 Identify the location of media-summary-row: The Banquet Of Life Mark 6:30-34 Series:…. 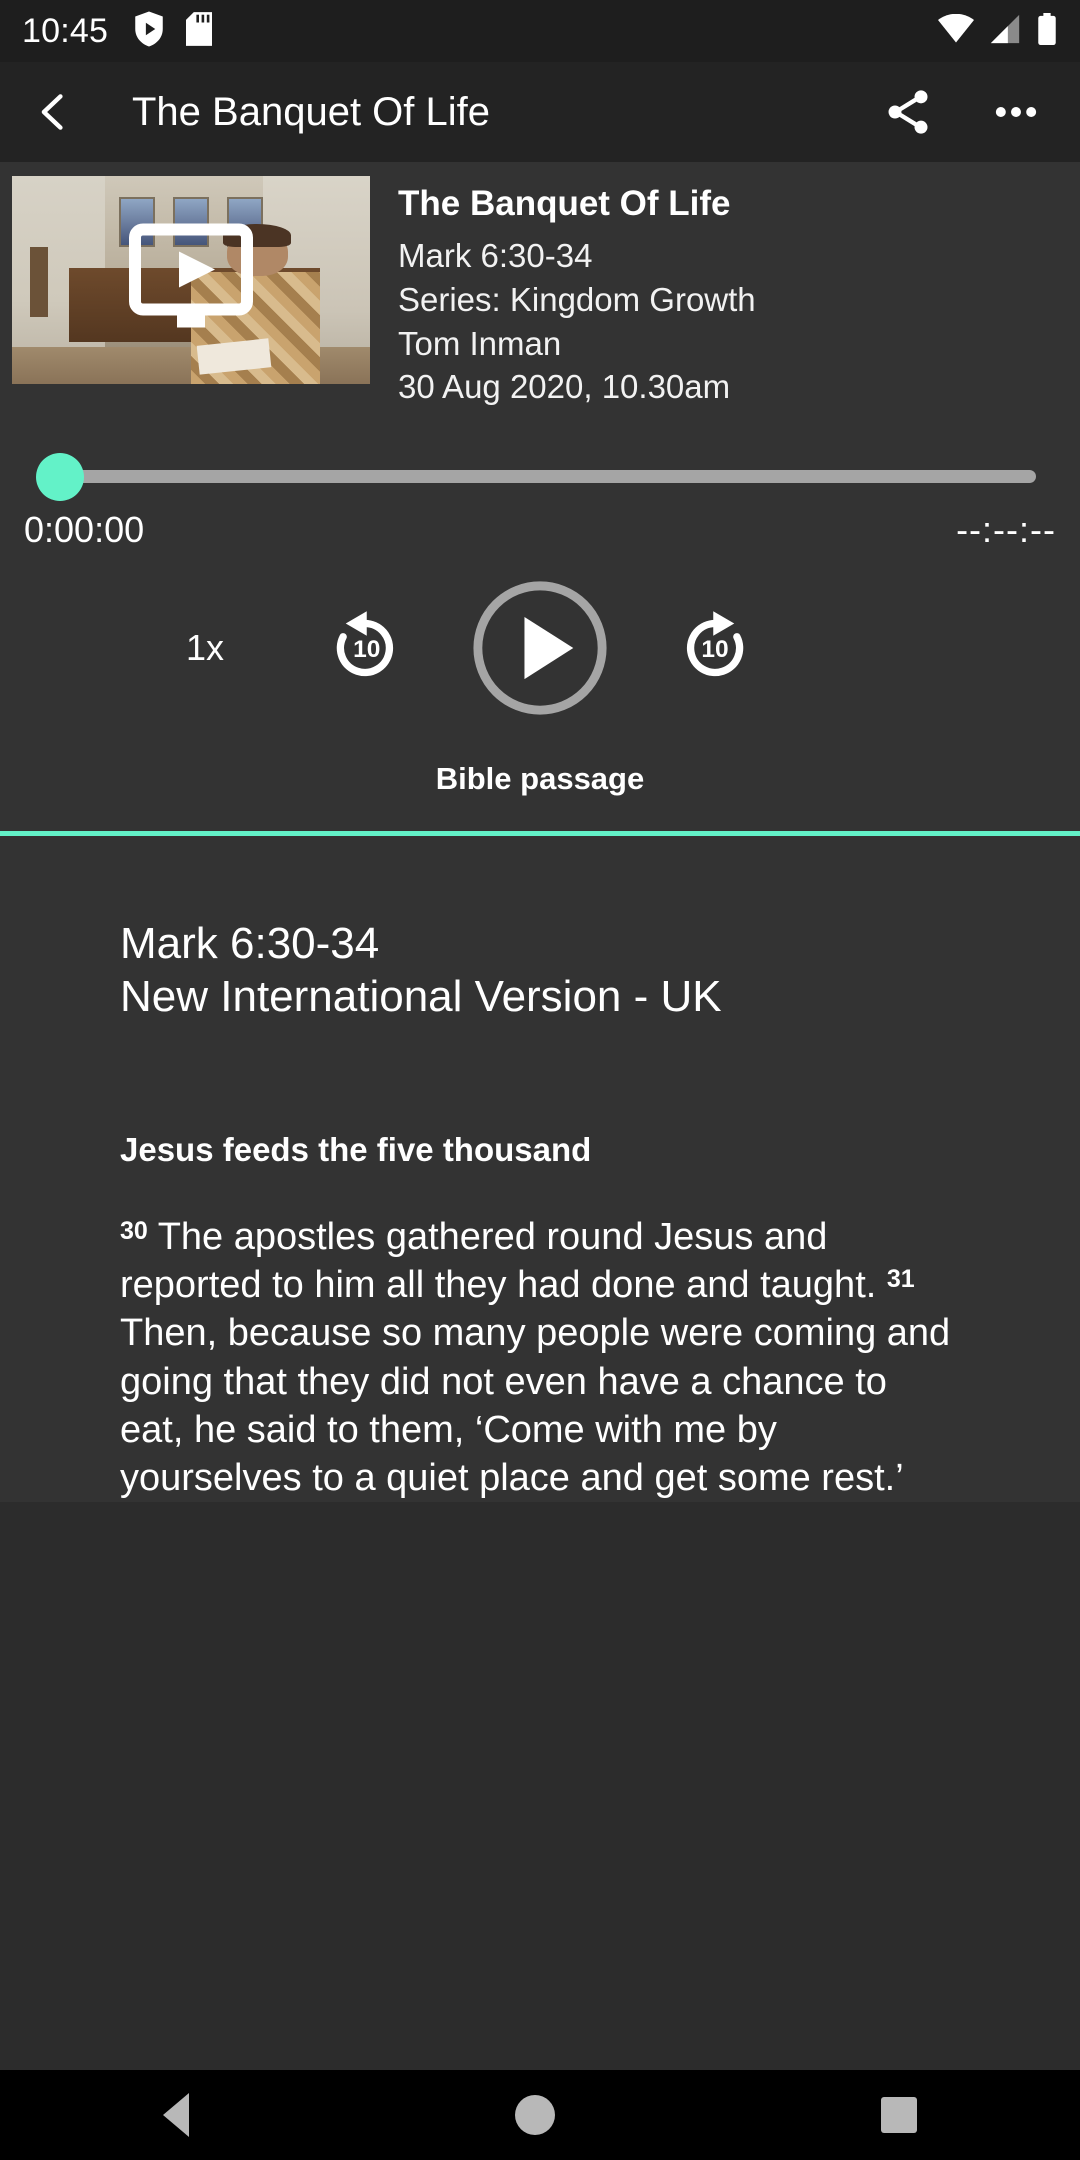
(540, 292).